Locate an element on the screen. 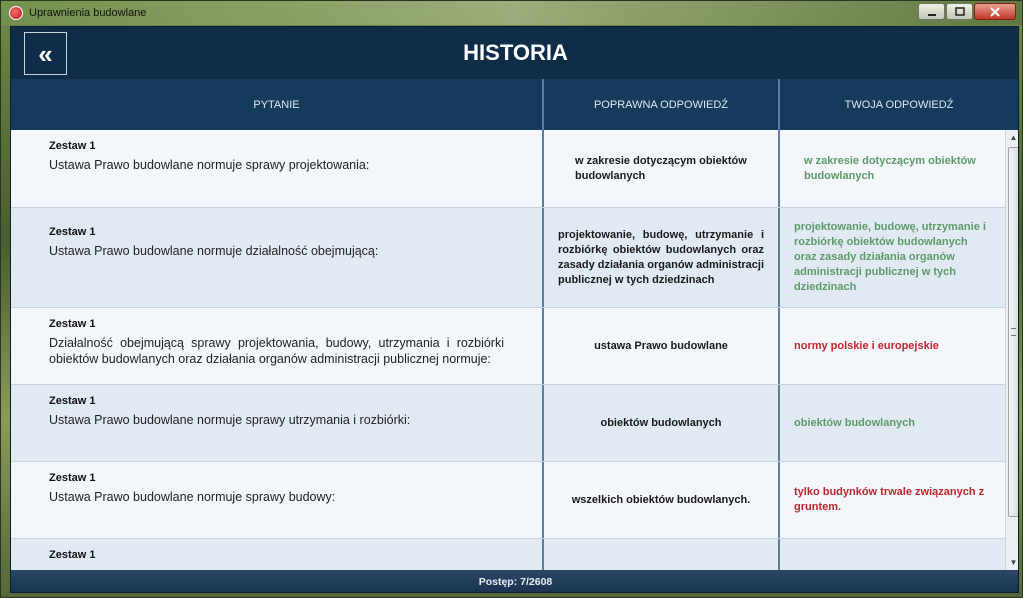 This screenshot has height=598, width=1023. scrollbar-thumb is located at coordinates (1013, 332).